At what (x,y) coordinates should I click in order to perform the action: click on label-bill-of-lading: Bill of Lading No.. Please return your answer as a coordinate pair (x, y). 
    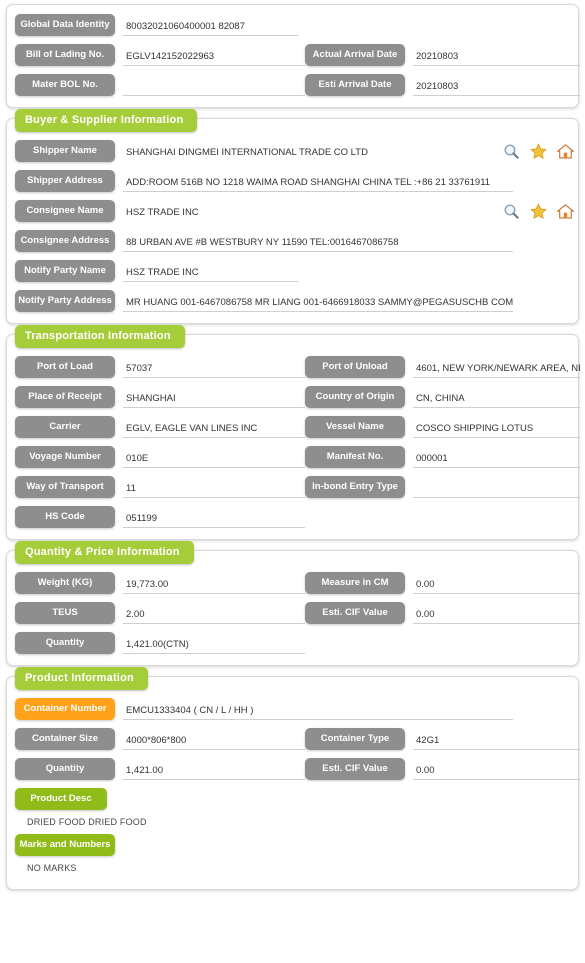
    Looking at the image, I should click on (65, 55).